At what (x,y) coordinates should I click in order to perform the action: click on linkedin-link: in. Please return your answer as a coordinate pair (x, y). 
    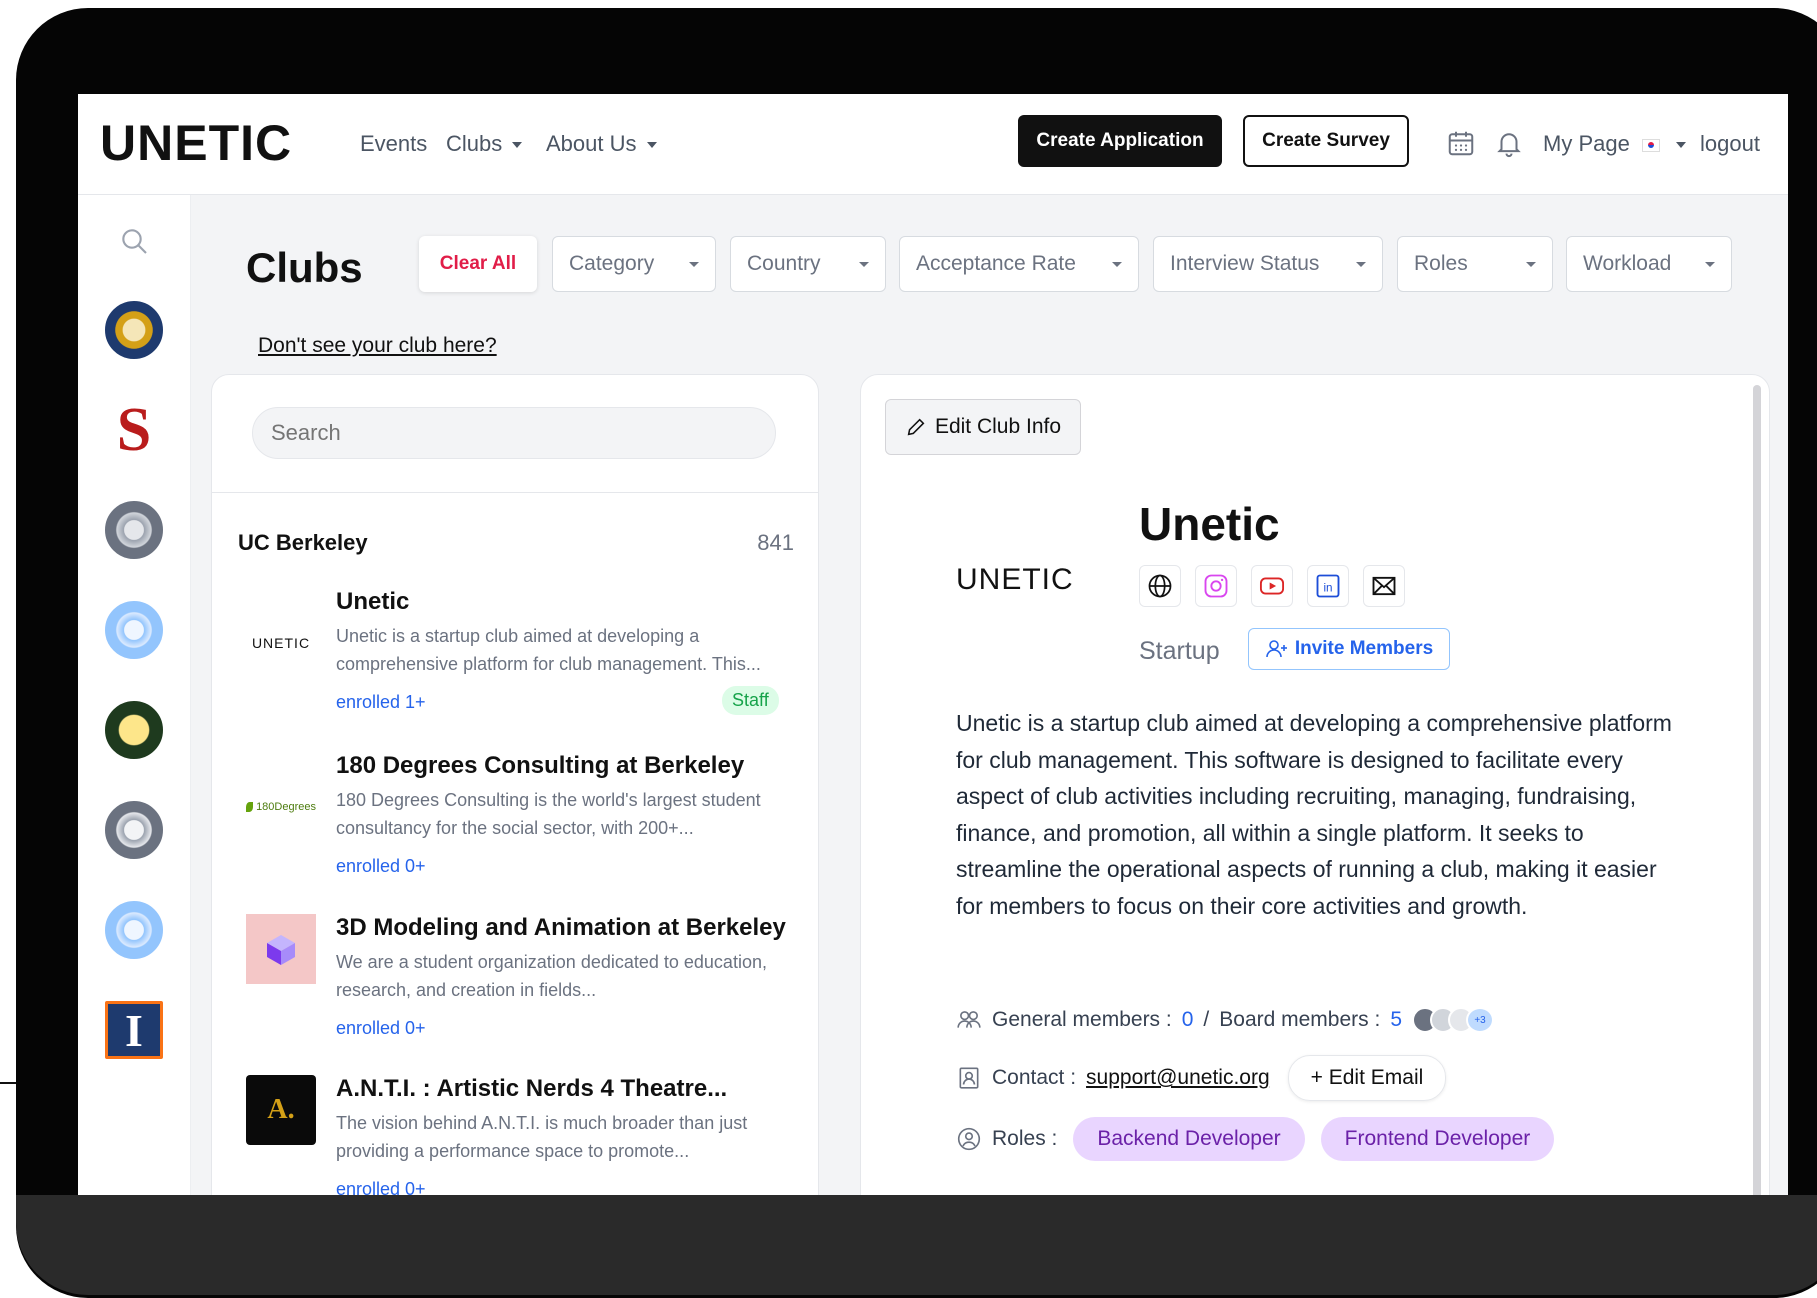
    Looking at the image, I should click on (1328, 586).